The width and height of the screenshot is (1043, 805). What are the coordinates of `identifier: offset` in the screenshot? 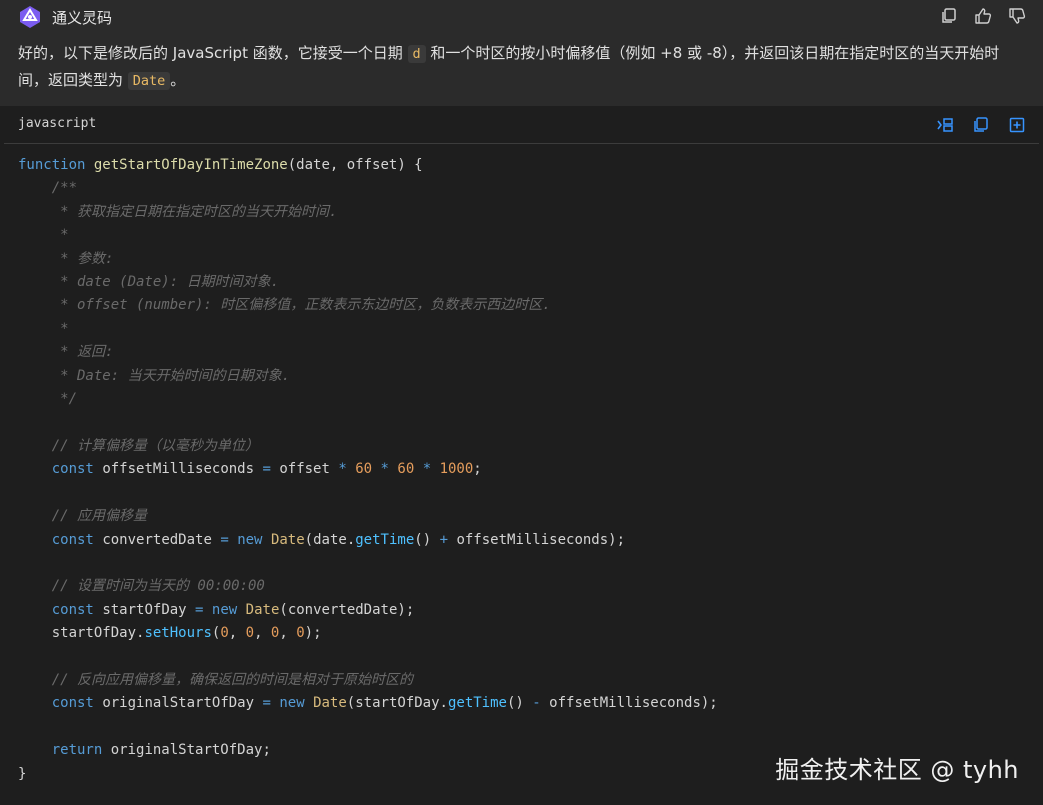 It's located at (304, 469).